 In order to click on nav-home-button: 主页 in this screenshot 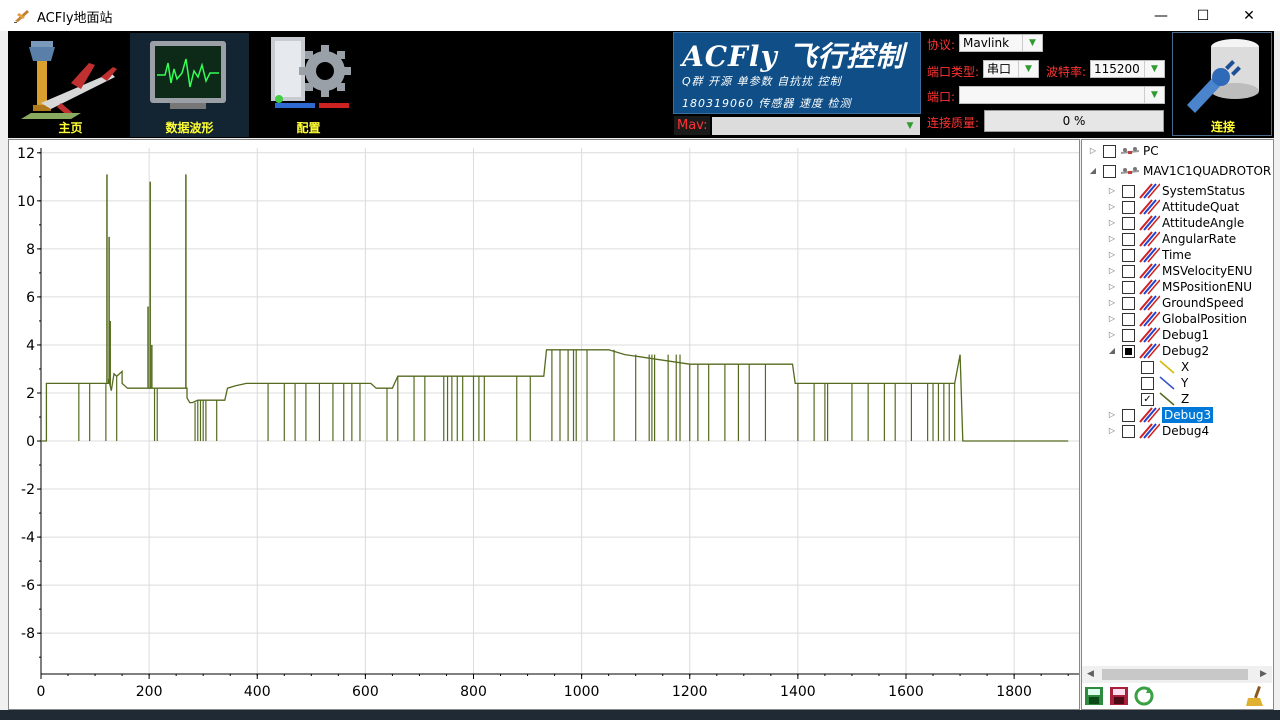, I will do `click(70, 85)`.